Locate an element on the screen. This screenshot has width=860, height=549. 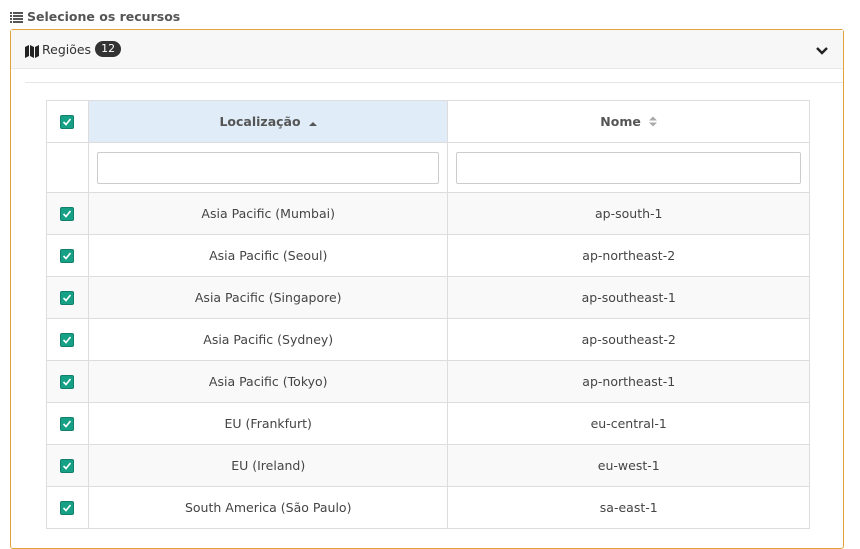
location-cell: Asia Pacific (Mumbai) is located at coordinates (268, 213).